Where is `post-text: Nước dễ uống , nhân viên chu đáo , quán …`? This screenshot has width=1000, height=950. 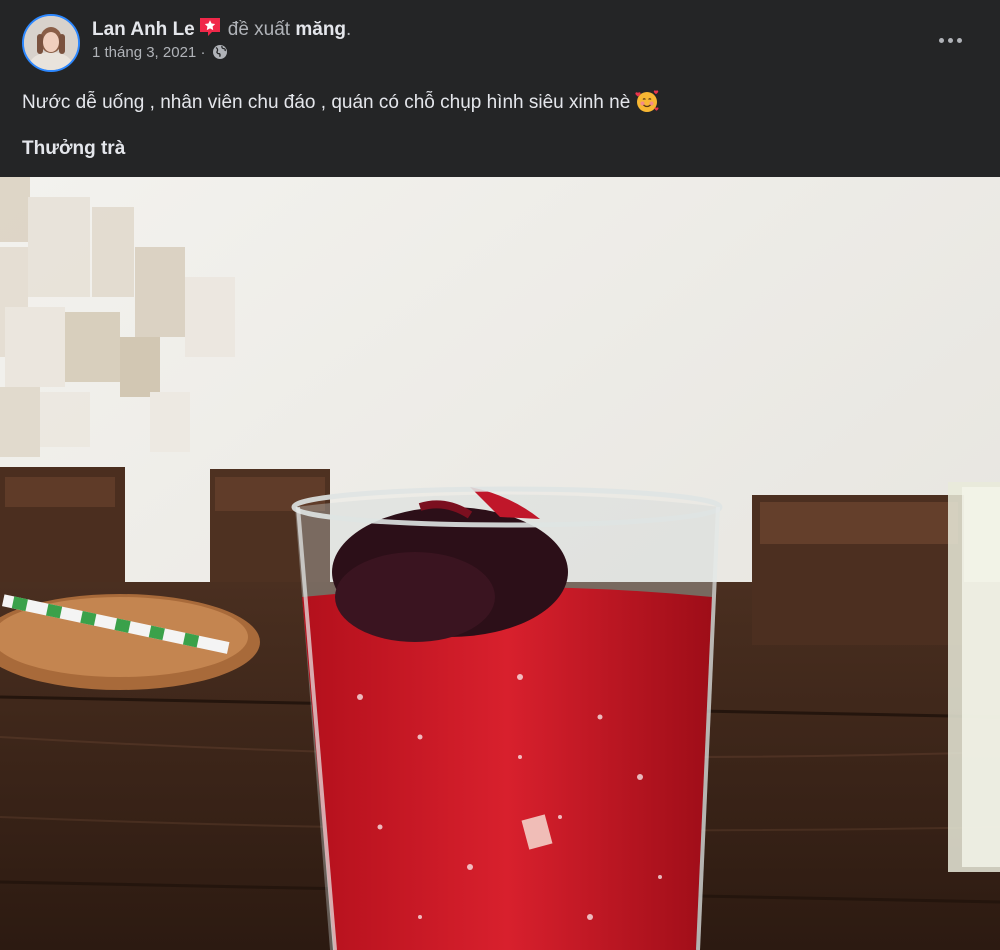 post-text: Nước dễ uống , nhân viên chu đáo , quán … is located at coordinates (341, 102).